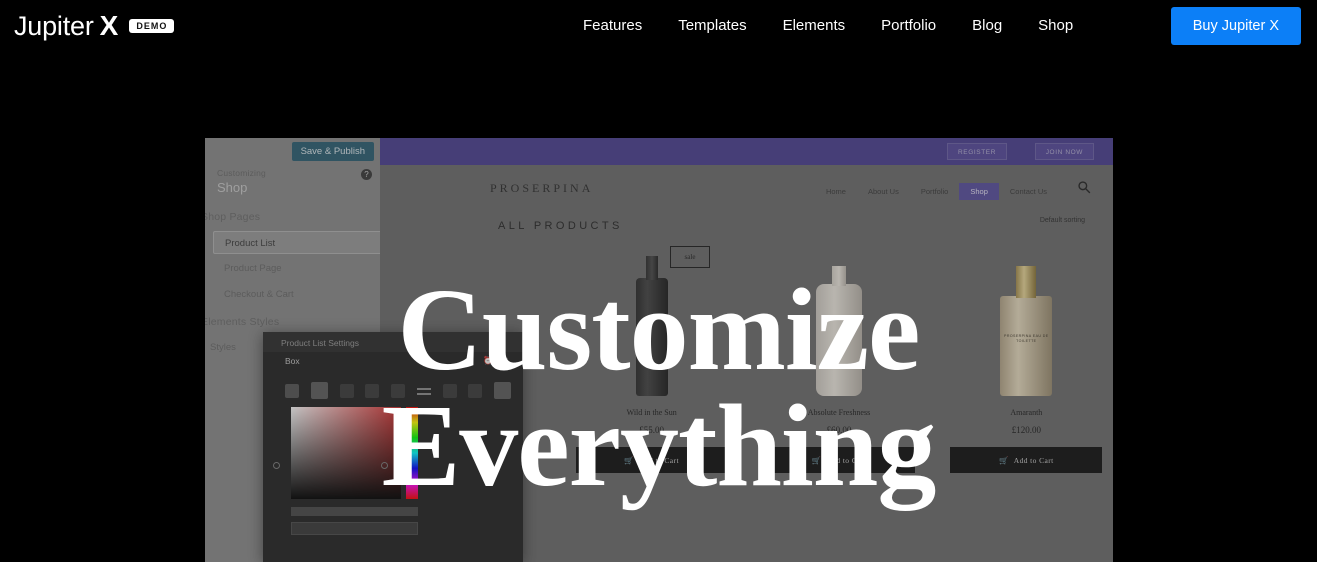 Image resolution: width=1317 pixels, height=562 pixels. What do you see at coordinates (712, 26) in the screenshot?
I see `nav-item-templates: Templates` at bounding box center [712, 26].